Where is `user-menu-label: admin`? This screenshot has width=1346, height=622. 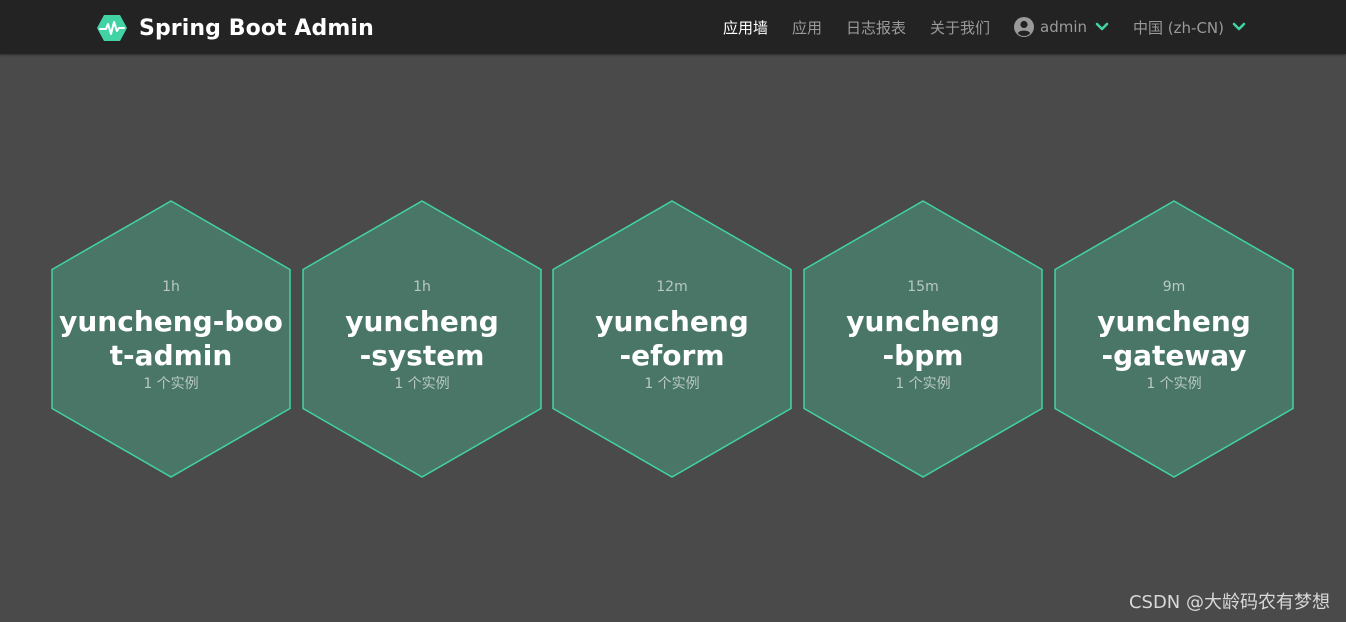
user-menu-label: admin is located at coordinates (1064, 27).